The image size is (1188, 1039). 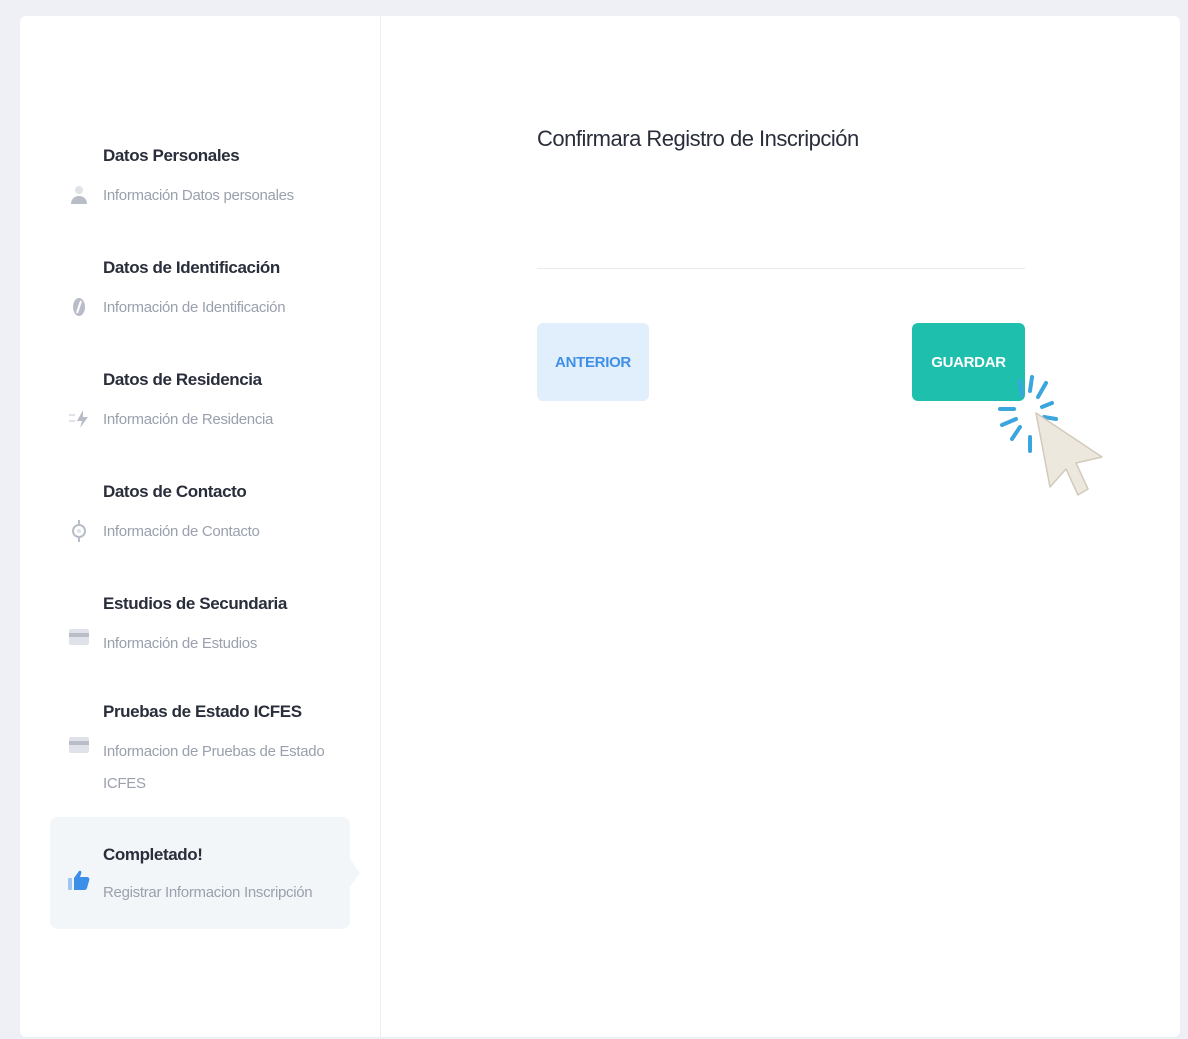 What do you see at coordinates (208, 892) in the screenshot?
I see `step-description: Registrar Informacion Inscripción` at bounding box center [208, 892].